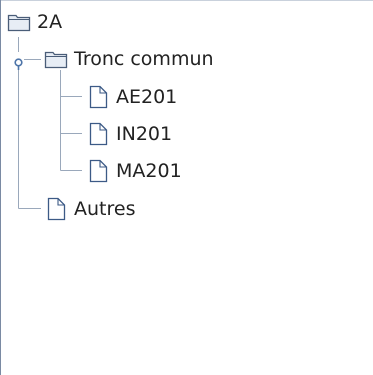 The image size is (373, 375). Describe the element at coordinates (147, 97) in the screenshot. I see `tree-node-label: AE201` at that location.